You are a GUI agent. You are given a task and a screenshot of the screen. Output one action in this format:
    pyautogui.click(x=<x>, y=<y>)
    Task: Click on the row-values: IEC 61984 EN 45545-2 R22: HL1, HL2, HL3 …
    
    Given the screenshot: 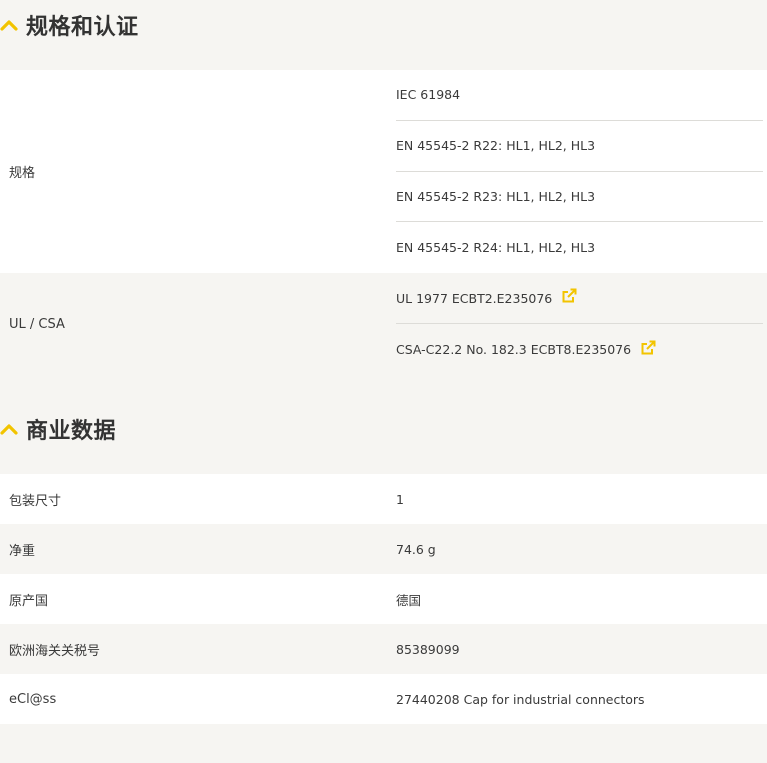 What is the action you would take?
    pyautogui.click(x=581, y=171)
    